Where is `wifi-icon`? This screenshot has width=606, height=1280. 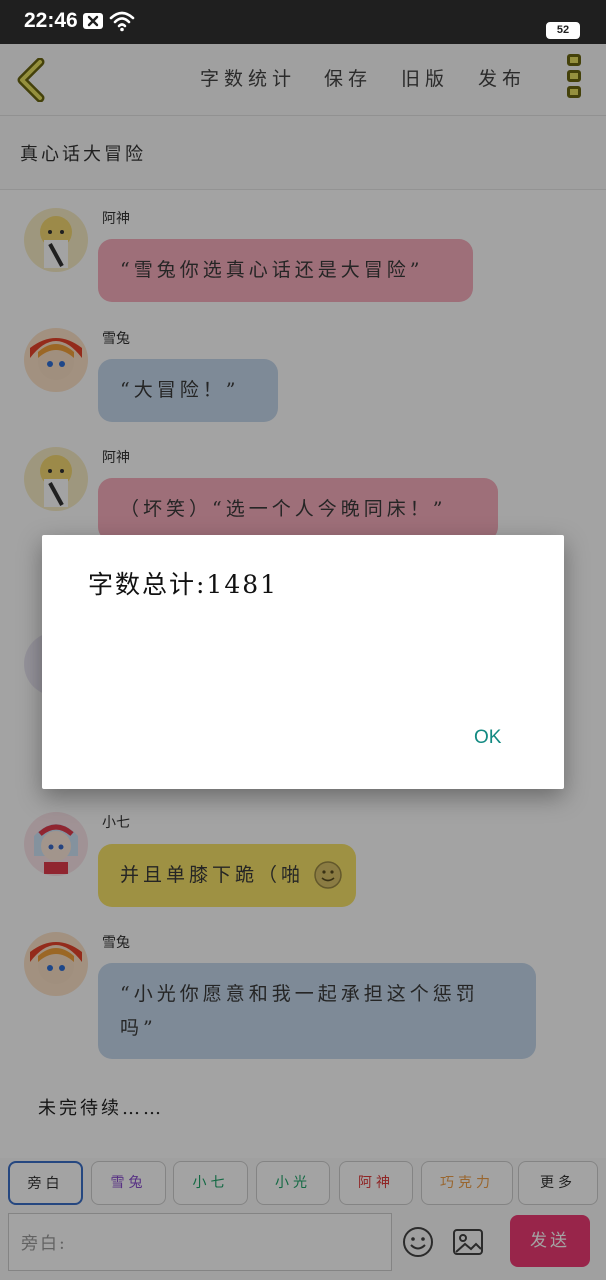 wifi-icon is located at coordinates (122, 23).